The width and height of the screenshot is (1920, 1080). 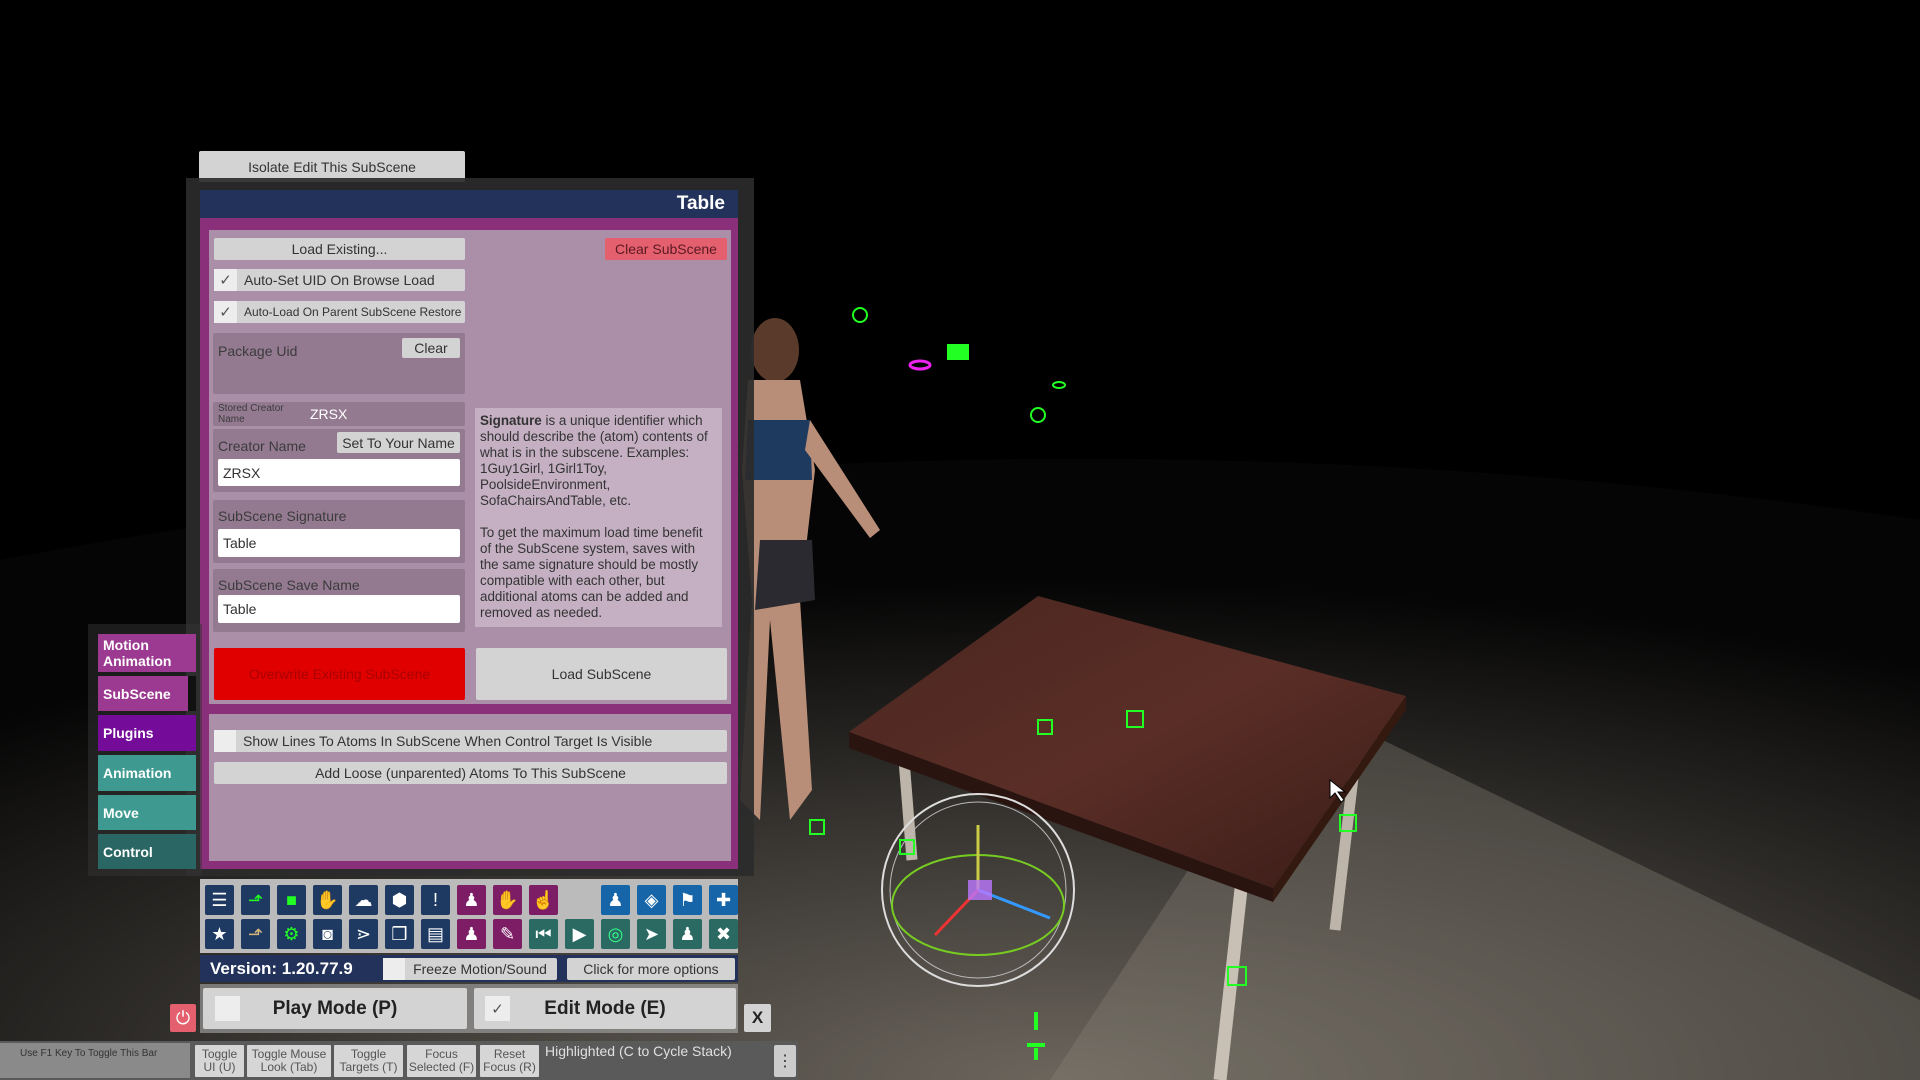 What do you see at coordinates (289, 585) in the screenshot?
I see `save-name-label: SubScene Save Name` at bounding box center [289, 585].